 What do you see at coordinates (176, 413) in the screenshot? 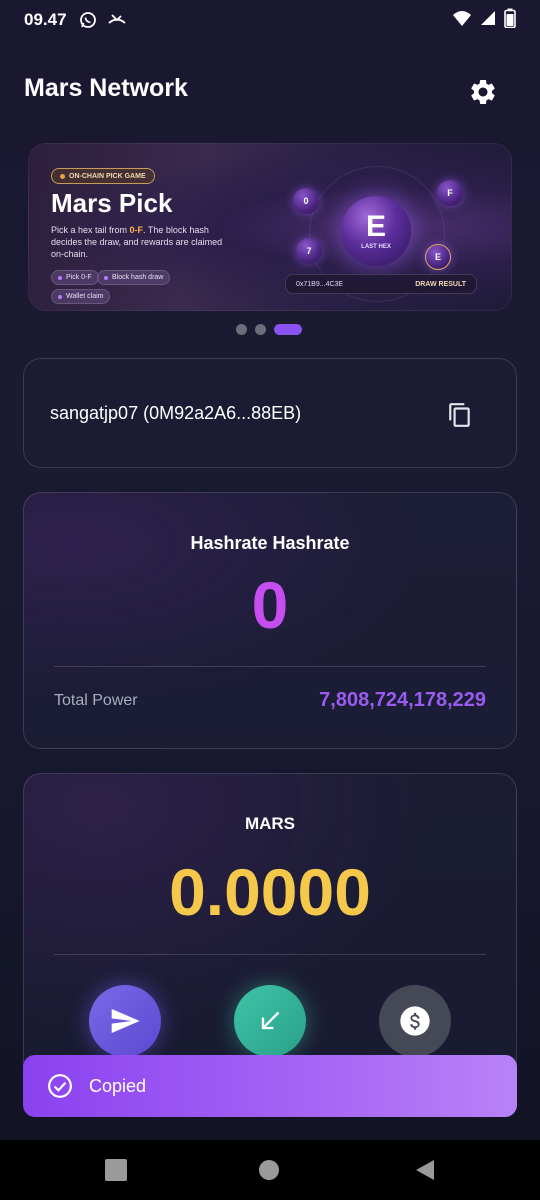
I see `wallet-address: sangatjp07 (0M92a2A6...88EB)` at bounding box center [176, 413].